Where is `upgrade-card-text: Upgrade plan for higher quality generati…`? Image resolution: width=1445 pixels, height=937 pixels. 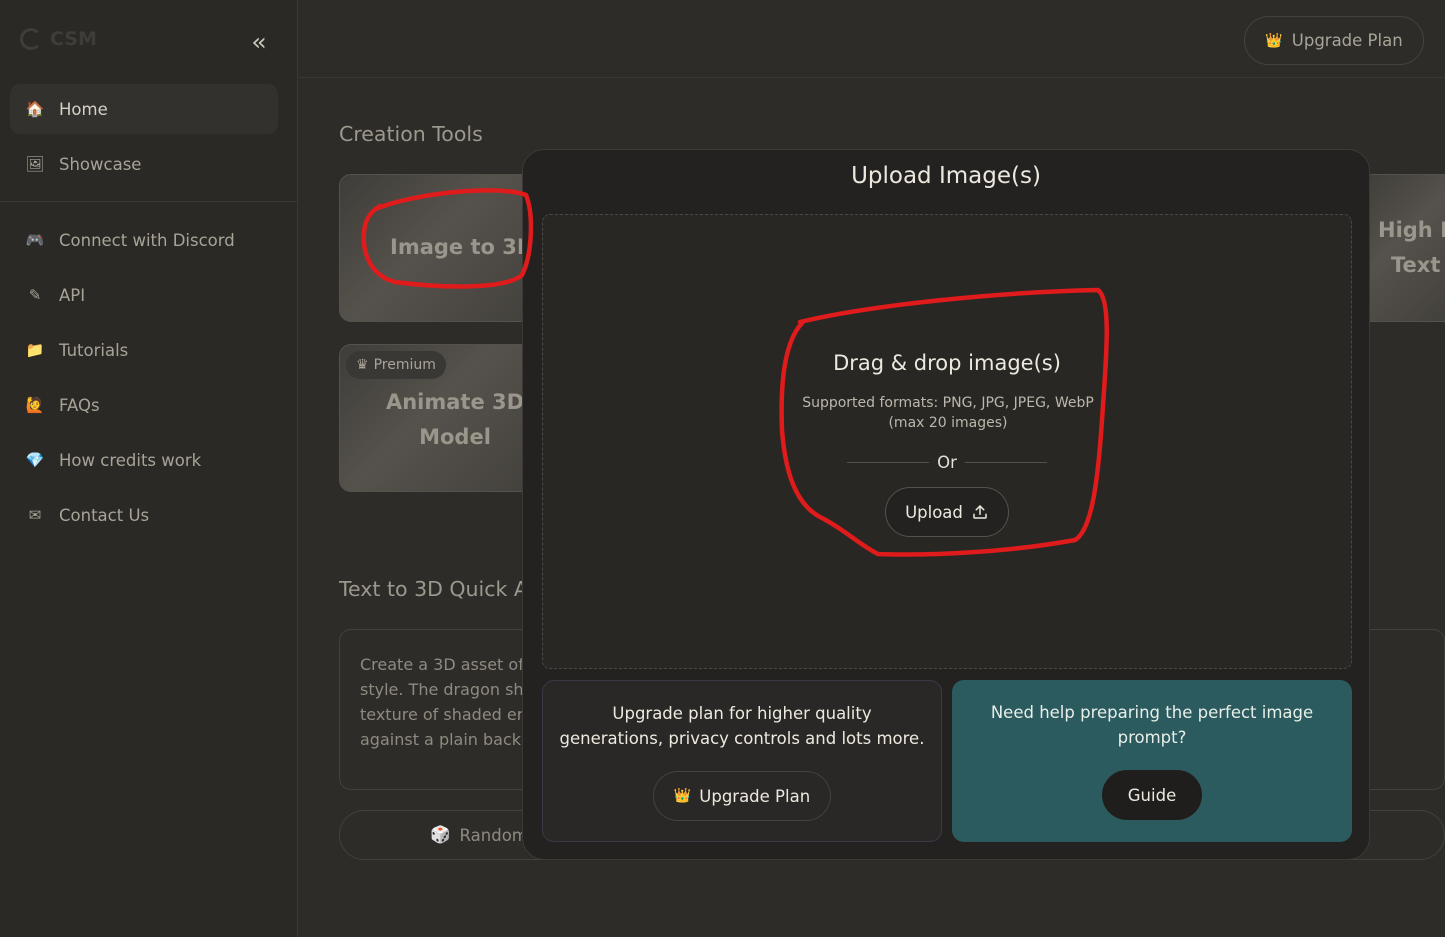
upgrade-card-text: Upgrade plan for higher quality generati… is located at coordinates (742, 726).